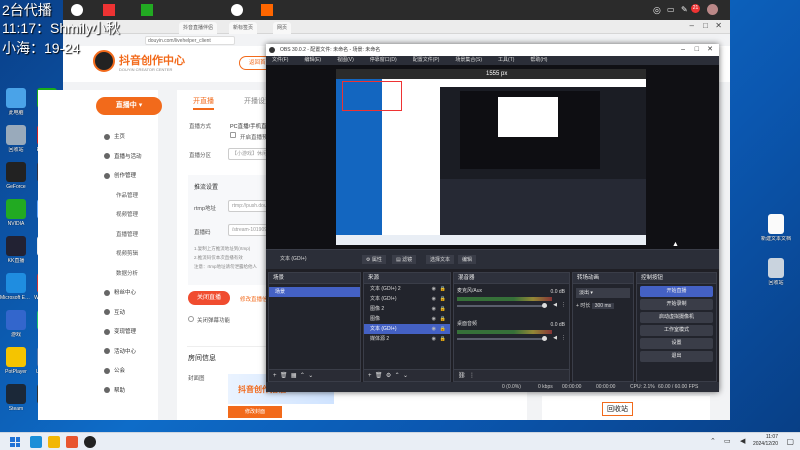 This screenshot has width=800, height=450. What do you see at coordinates (657, 10) in the screenshot?
I see `record-icon: ◎` at bounding box center [657, 10].